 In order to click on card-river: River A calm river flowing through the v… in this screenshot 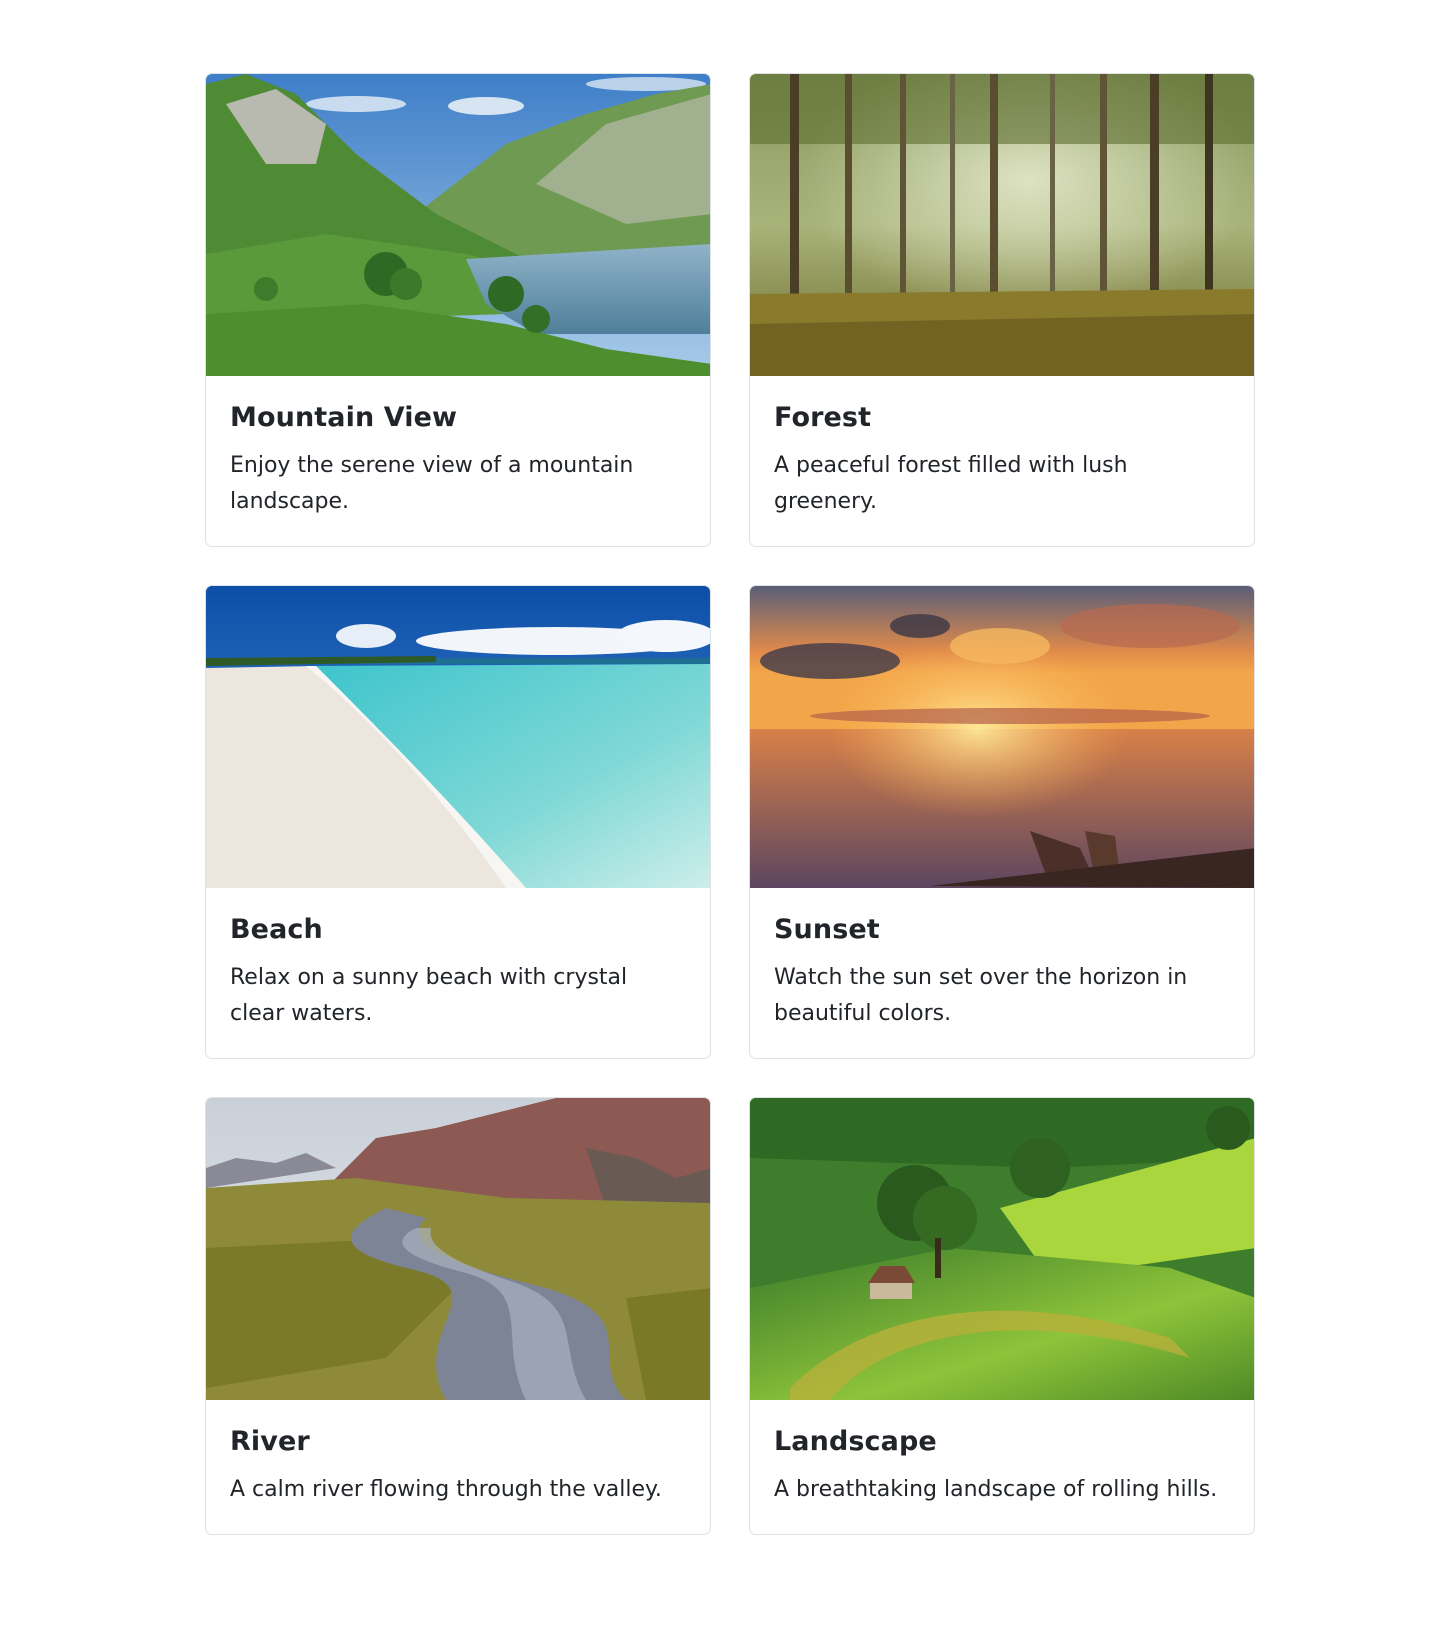, I will do `click(458, 1316)`.